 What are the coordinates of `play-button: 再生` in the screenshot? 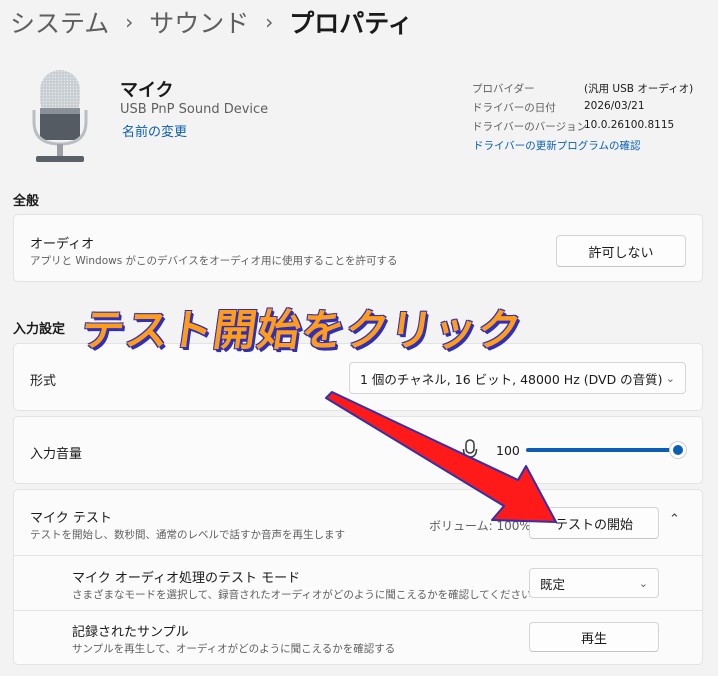 It's located at (594, 637).